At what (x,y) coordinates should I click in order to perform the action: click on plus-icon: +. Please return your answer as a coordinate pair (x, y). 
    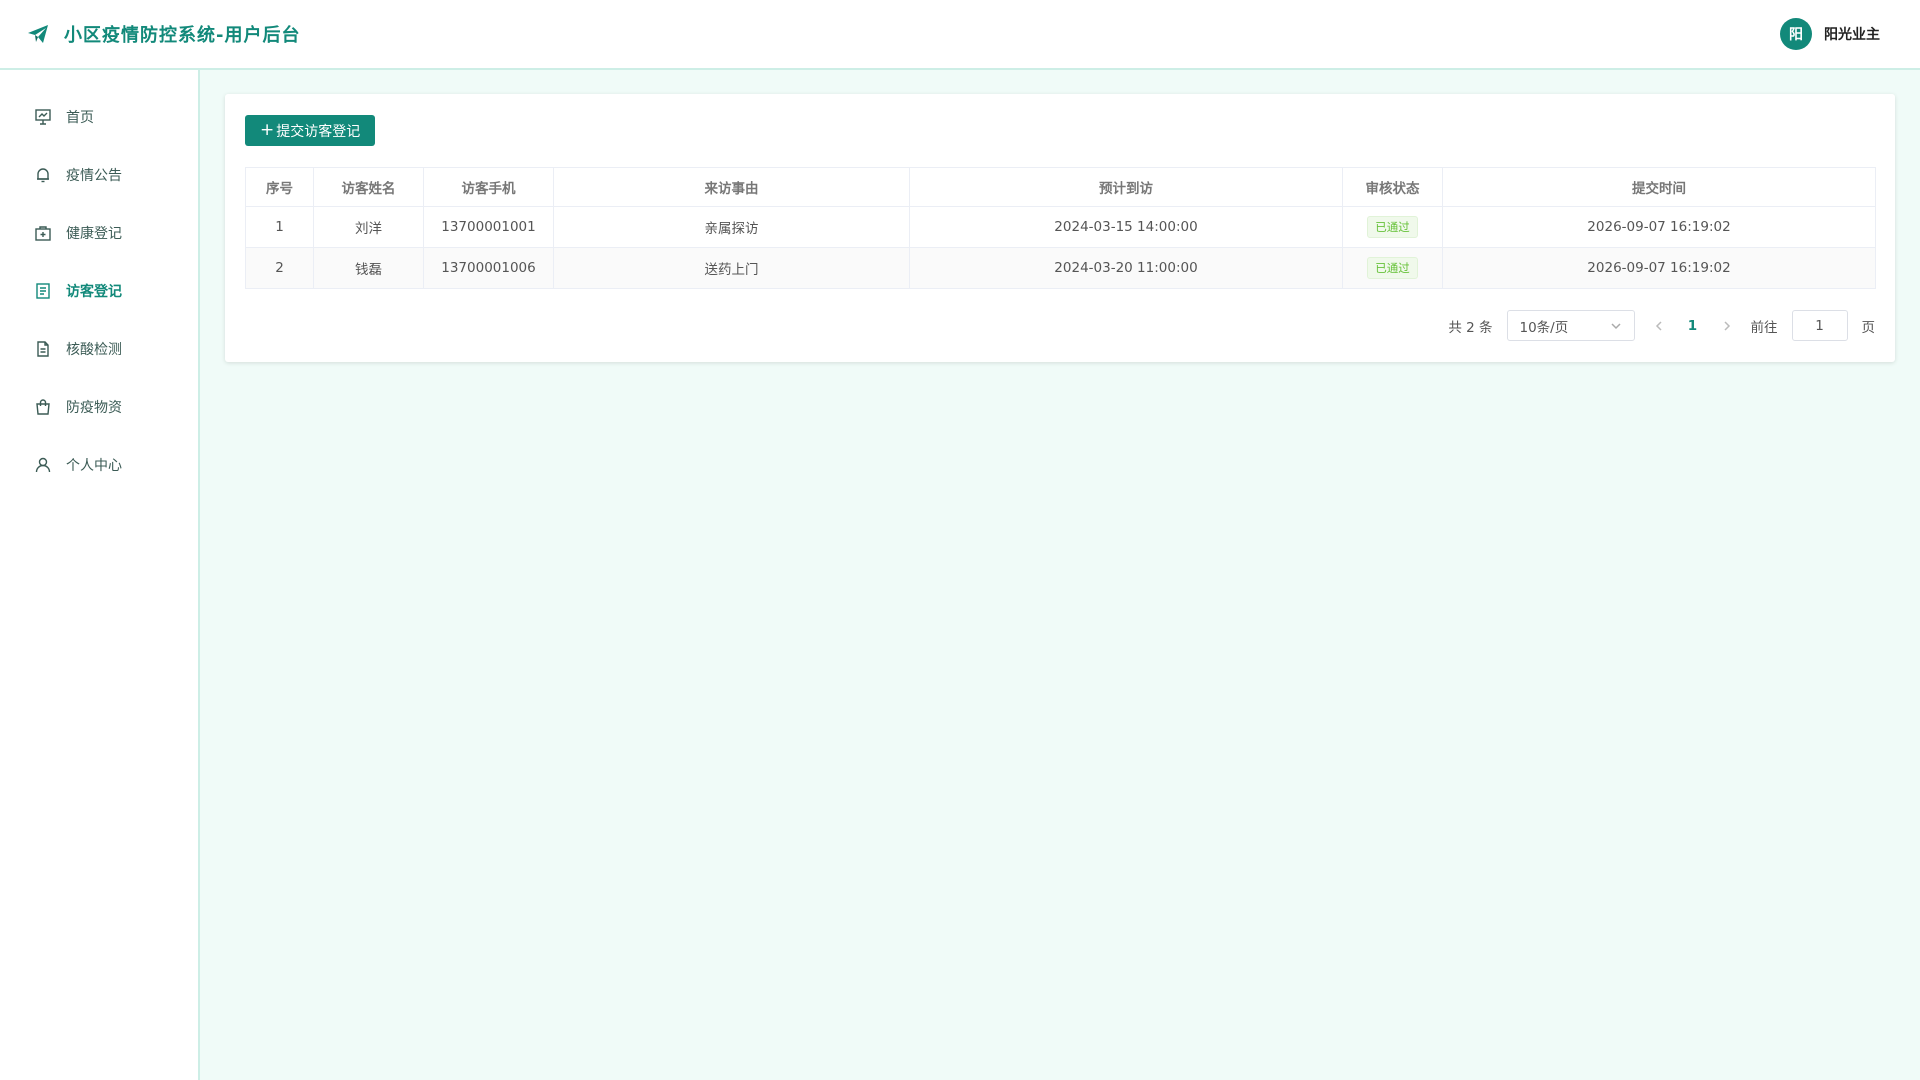
    Looking at the image, I should click on (267, 130).